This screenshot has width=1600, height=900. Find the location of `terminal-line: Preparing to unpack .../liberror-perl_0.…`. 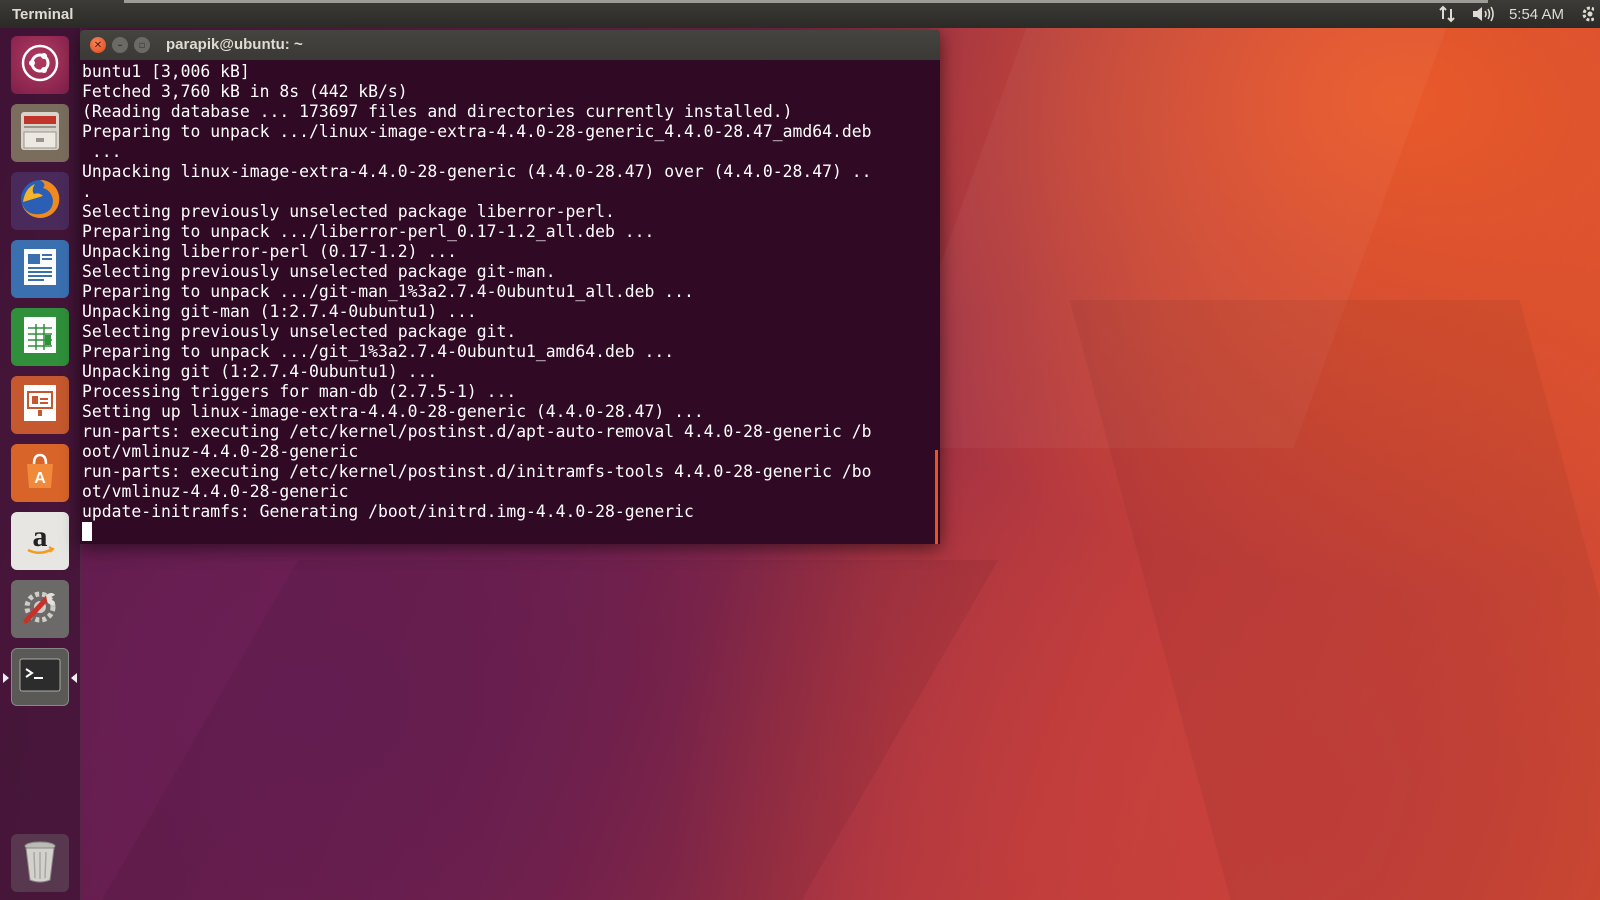

terminal-line: Preparing to unpack .../liberror-perl_0.… is located at coordinates (368, 231).